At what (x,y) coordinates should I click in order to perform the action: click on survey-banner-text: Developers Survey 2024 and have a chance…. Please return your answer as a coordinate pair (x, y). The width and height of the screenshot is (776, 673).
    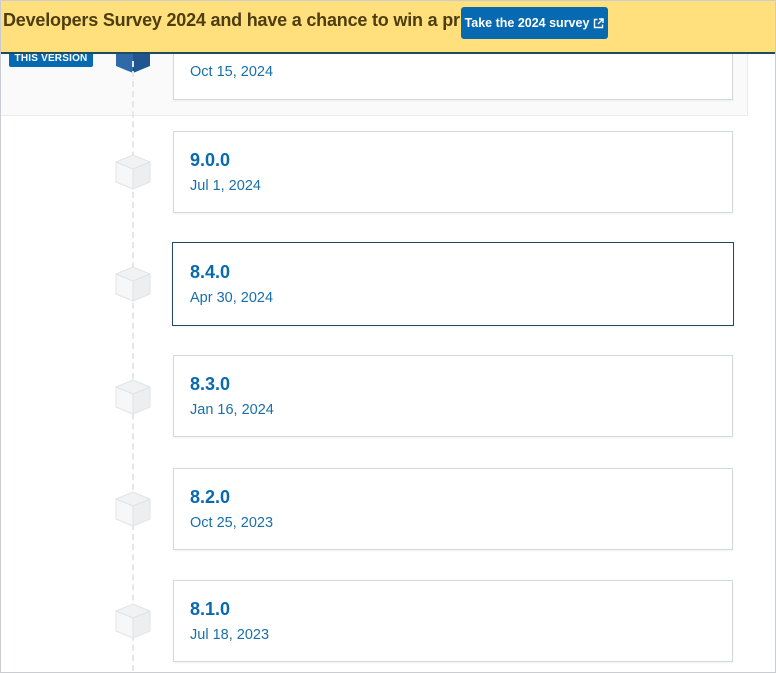
    Looking at the image, I should click on (246, 20).